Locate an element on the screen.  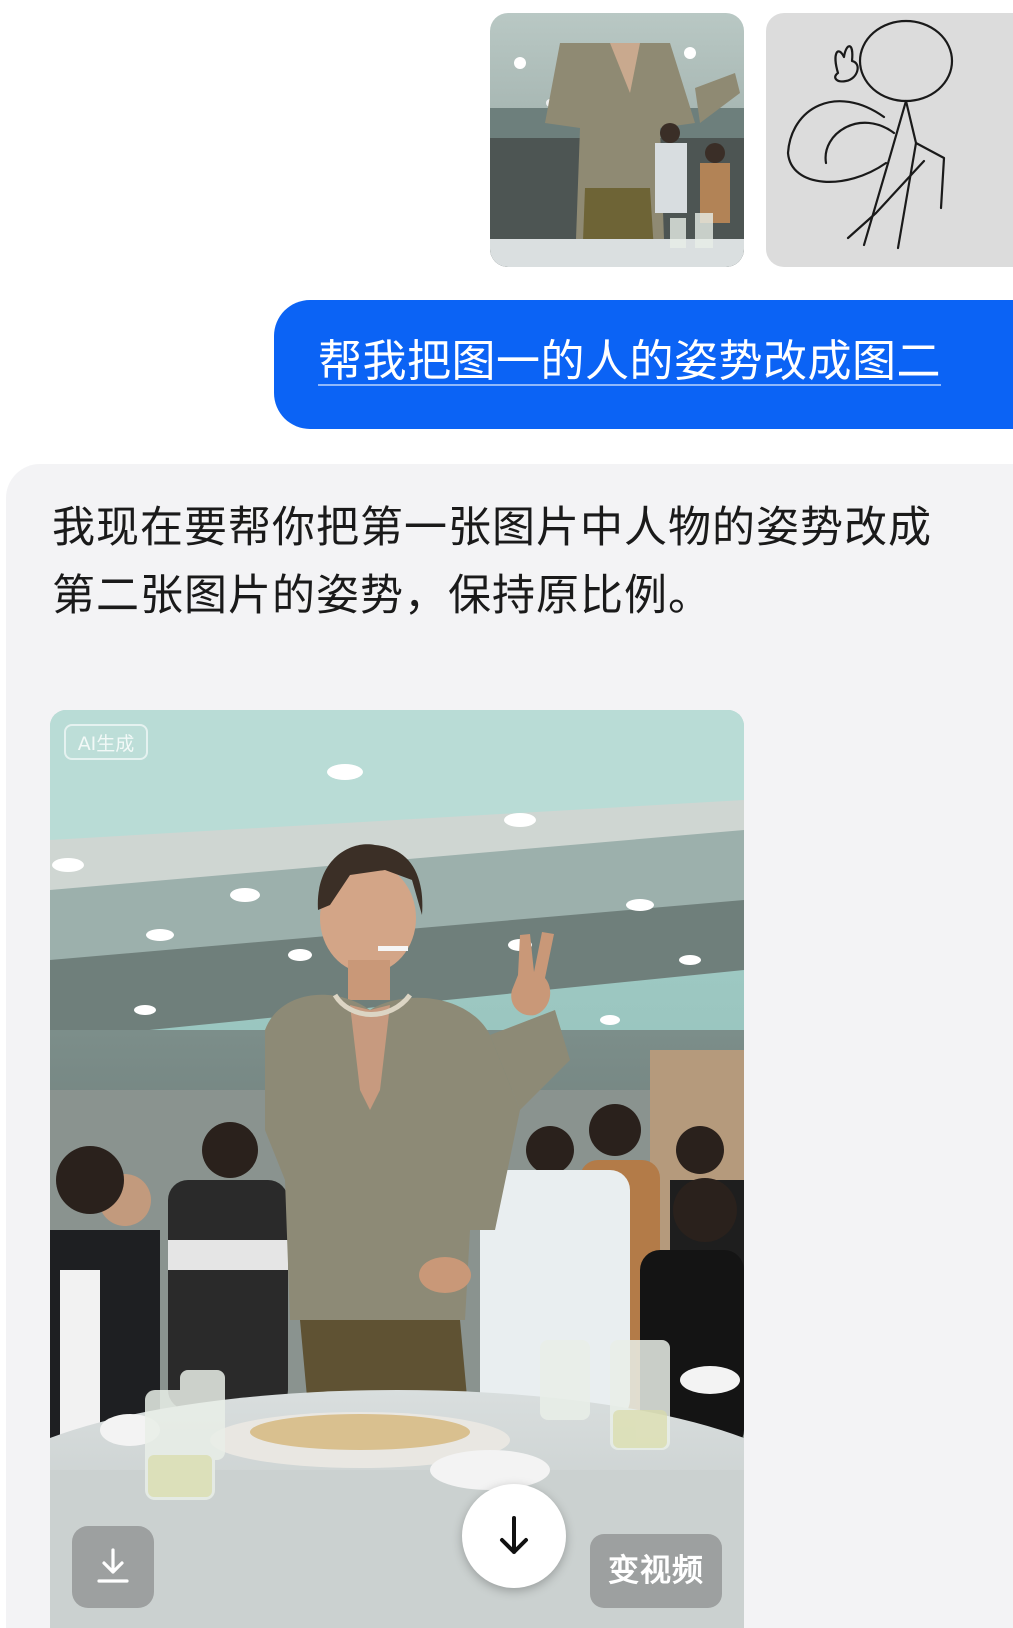
arrow-down-icon is located at coordinates (514, 1536).